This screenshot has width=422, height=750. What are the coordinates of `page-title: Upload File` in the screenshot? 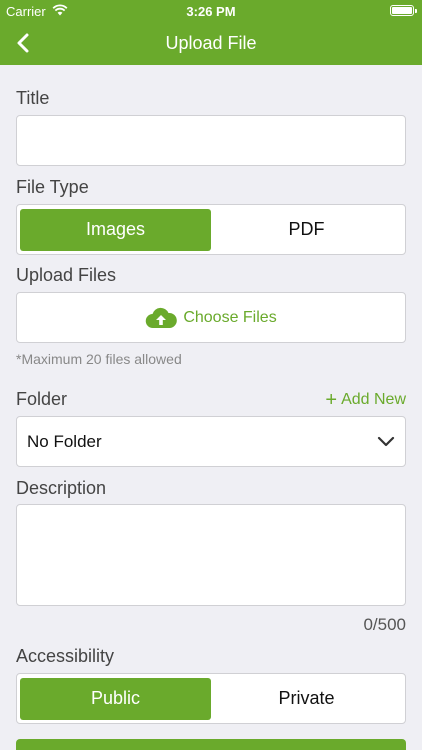 It's located at (211, 43).